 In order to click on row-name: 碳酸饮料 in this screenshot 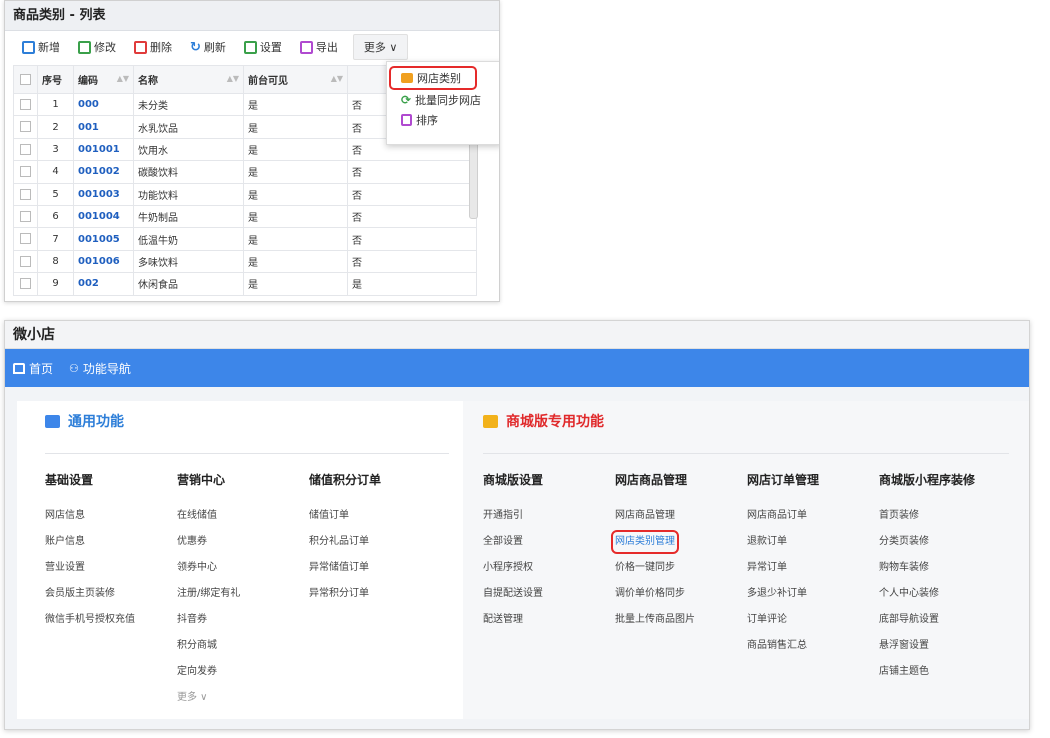, I will do `click(188, 172)`.